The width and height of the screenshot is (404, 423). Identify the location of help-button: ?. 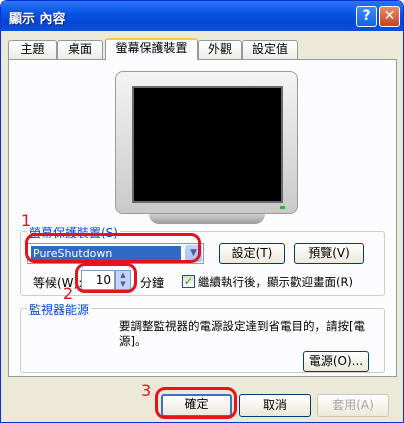
(366, 16).